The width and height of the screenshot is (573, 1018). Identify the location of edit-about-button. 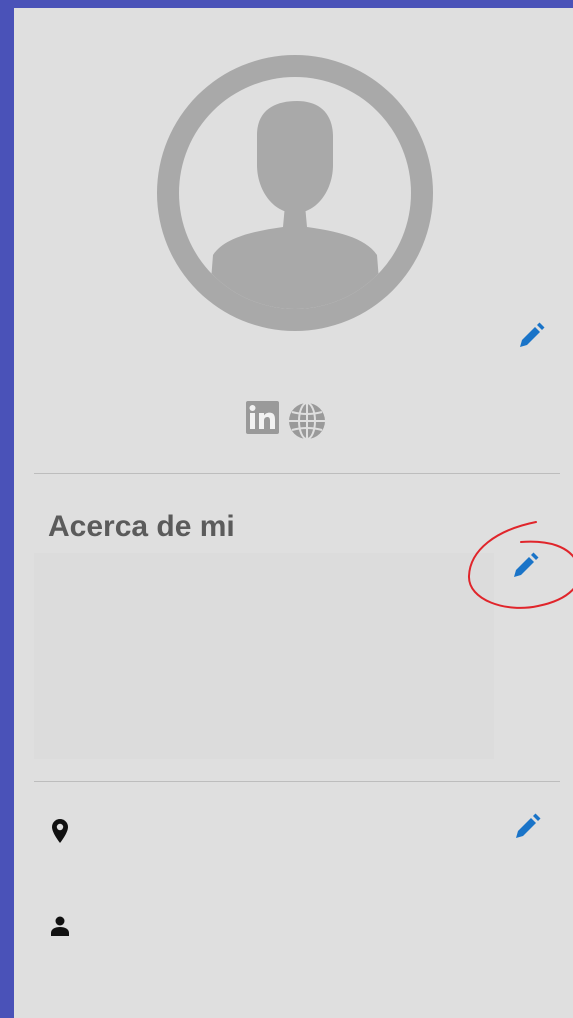
(525, 566).